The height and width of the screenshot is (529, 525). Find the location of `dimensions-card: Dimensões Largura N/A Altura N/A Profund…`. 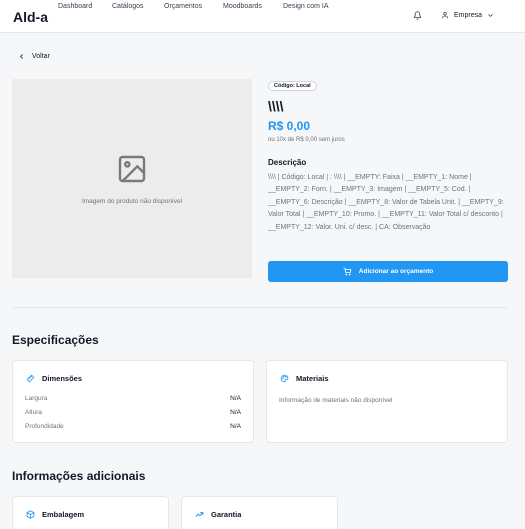

dimensions-card: Dimensões Largura N/A Altura N/A Profund… is located at coordinates (133, 401).